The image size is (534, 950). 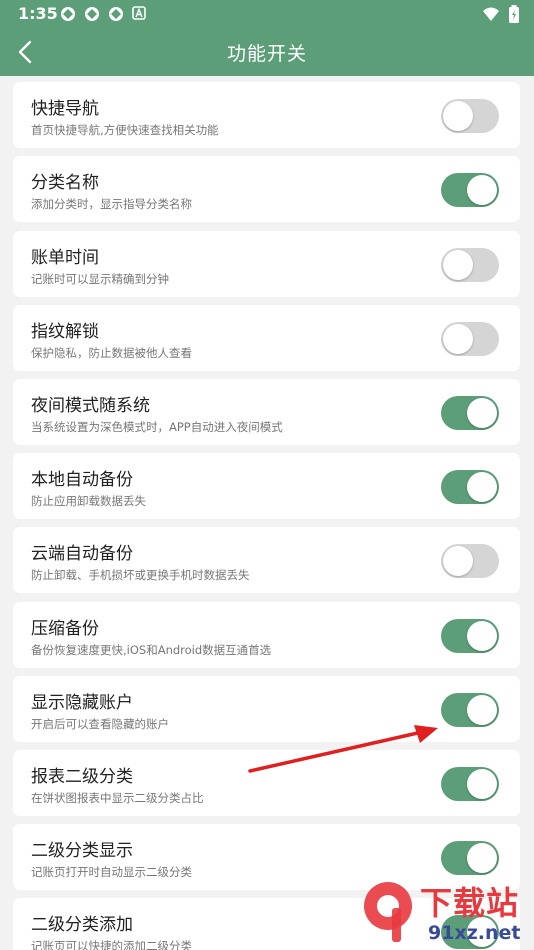 I want to click on setting-description: 首页快捷导航,方便快速查找相关功能, so click(x=125, y=130).